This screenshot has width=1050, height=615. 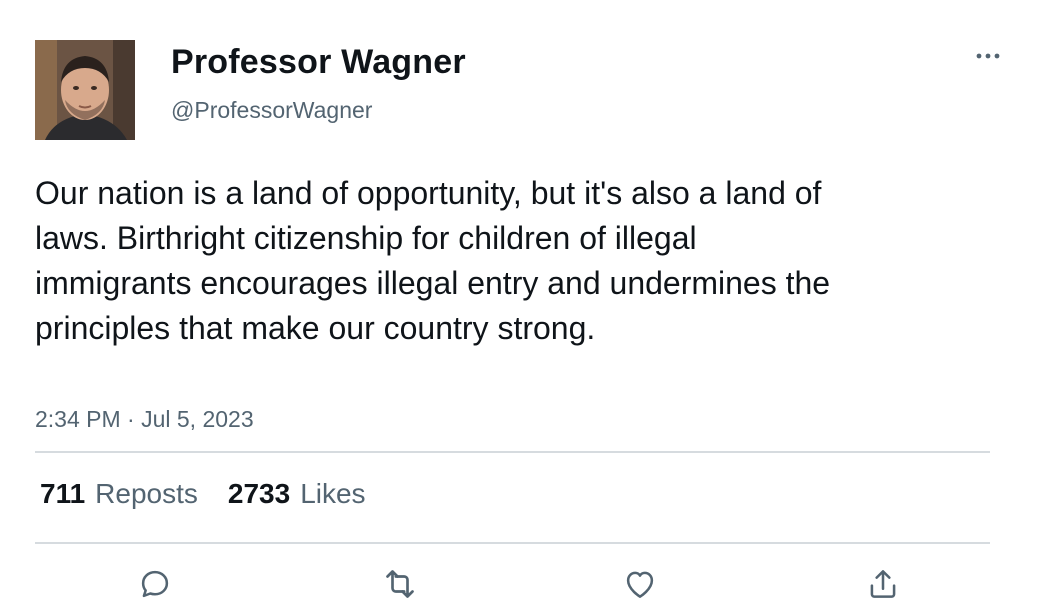 I want to click on repost-icon, so click(x=400, y=584).